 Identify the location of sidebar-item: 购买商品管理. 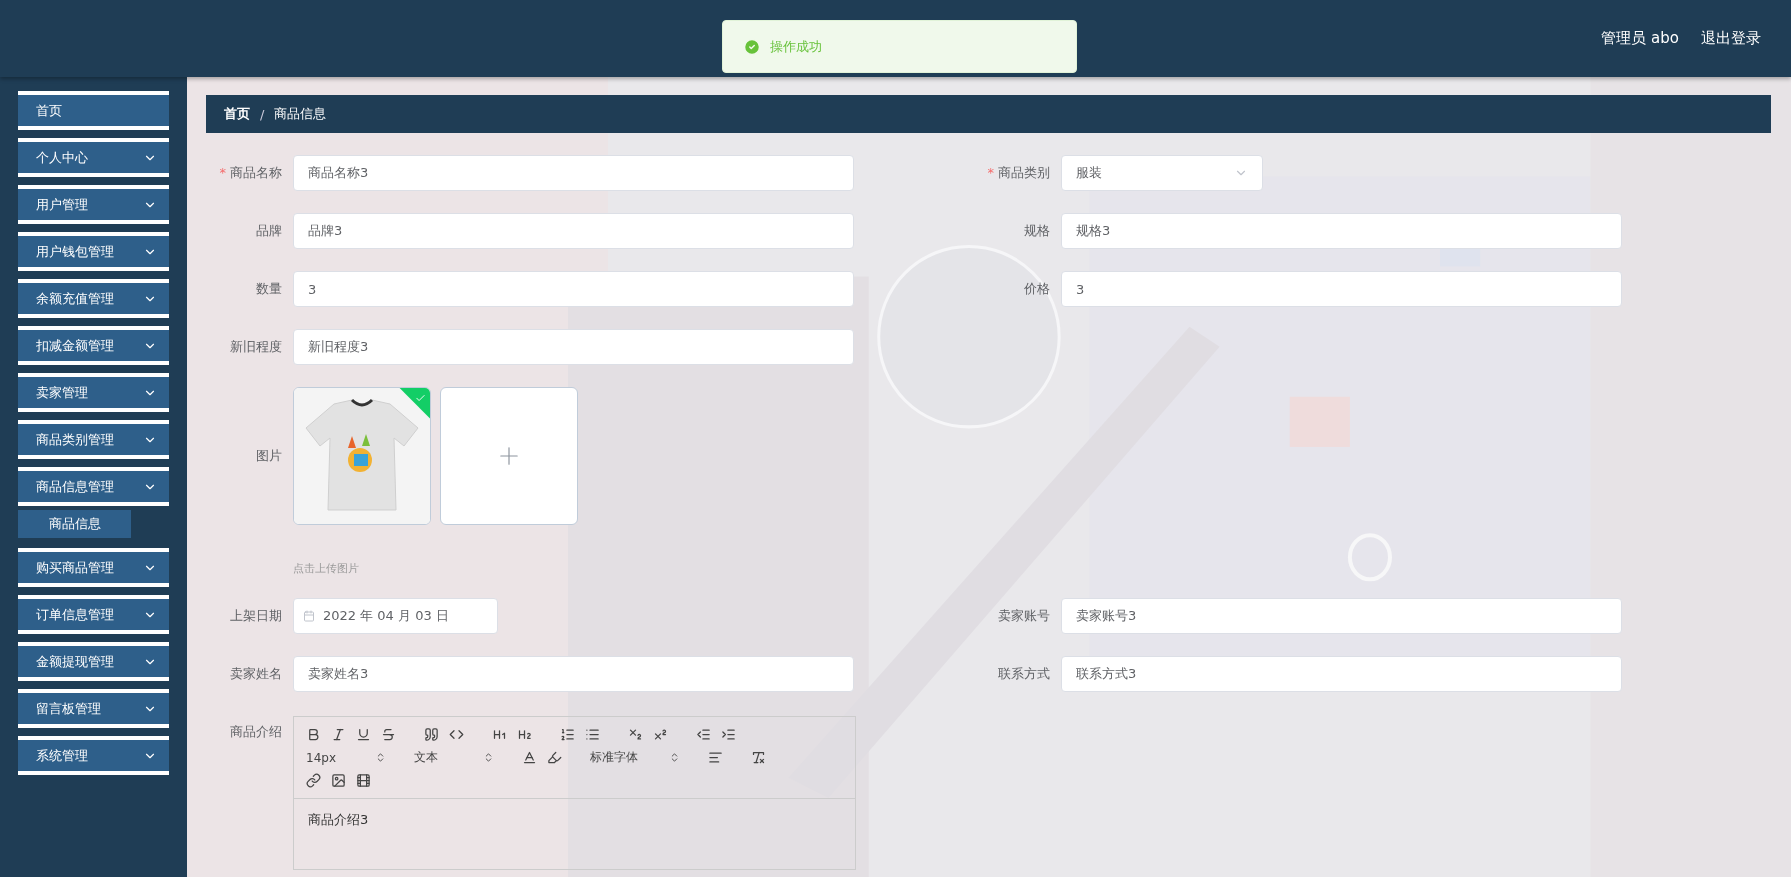
(93, 567).